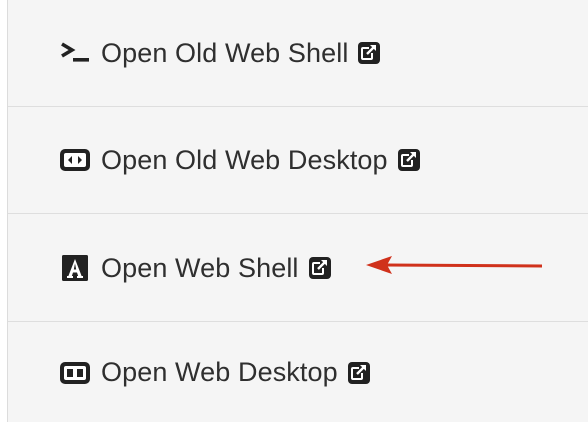  I want to click on desktop-window-icon, so click(75, 373).